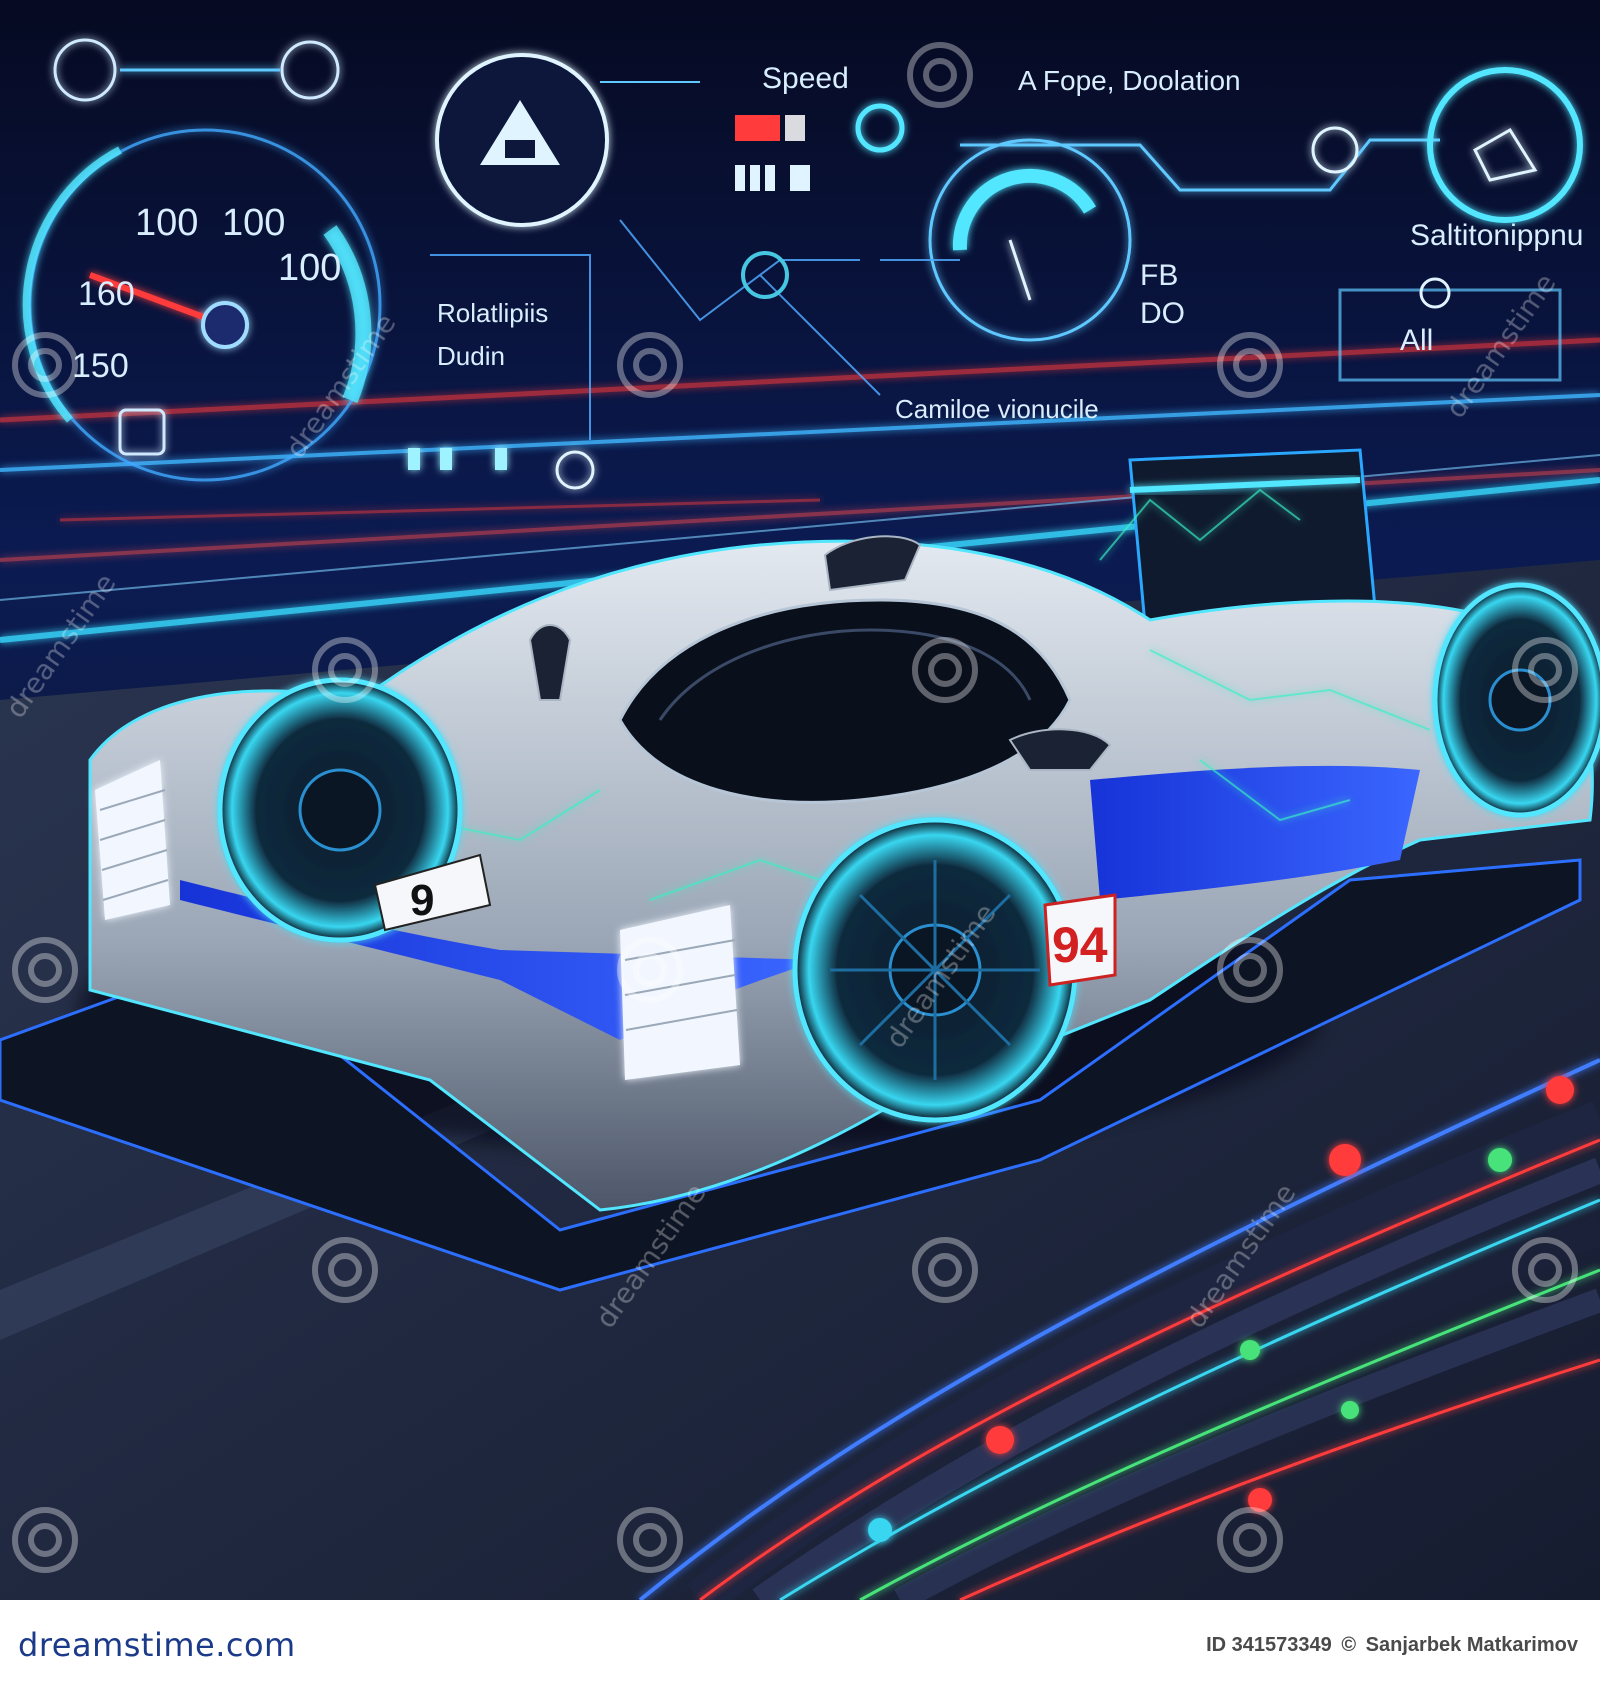 The height and width of the screenshot is (1690, 1600). What do you see at coordinates (1060, 749) in the screenshot?
I see `right-mirror` at bounding box center [1060, 749].